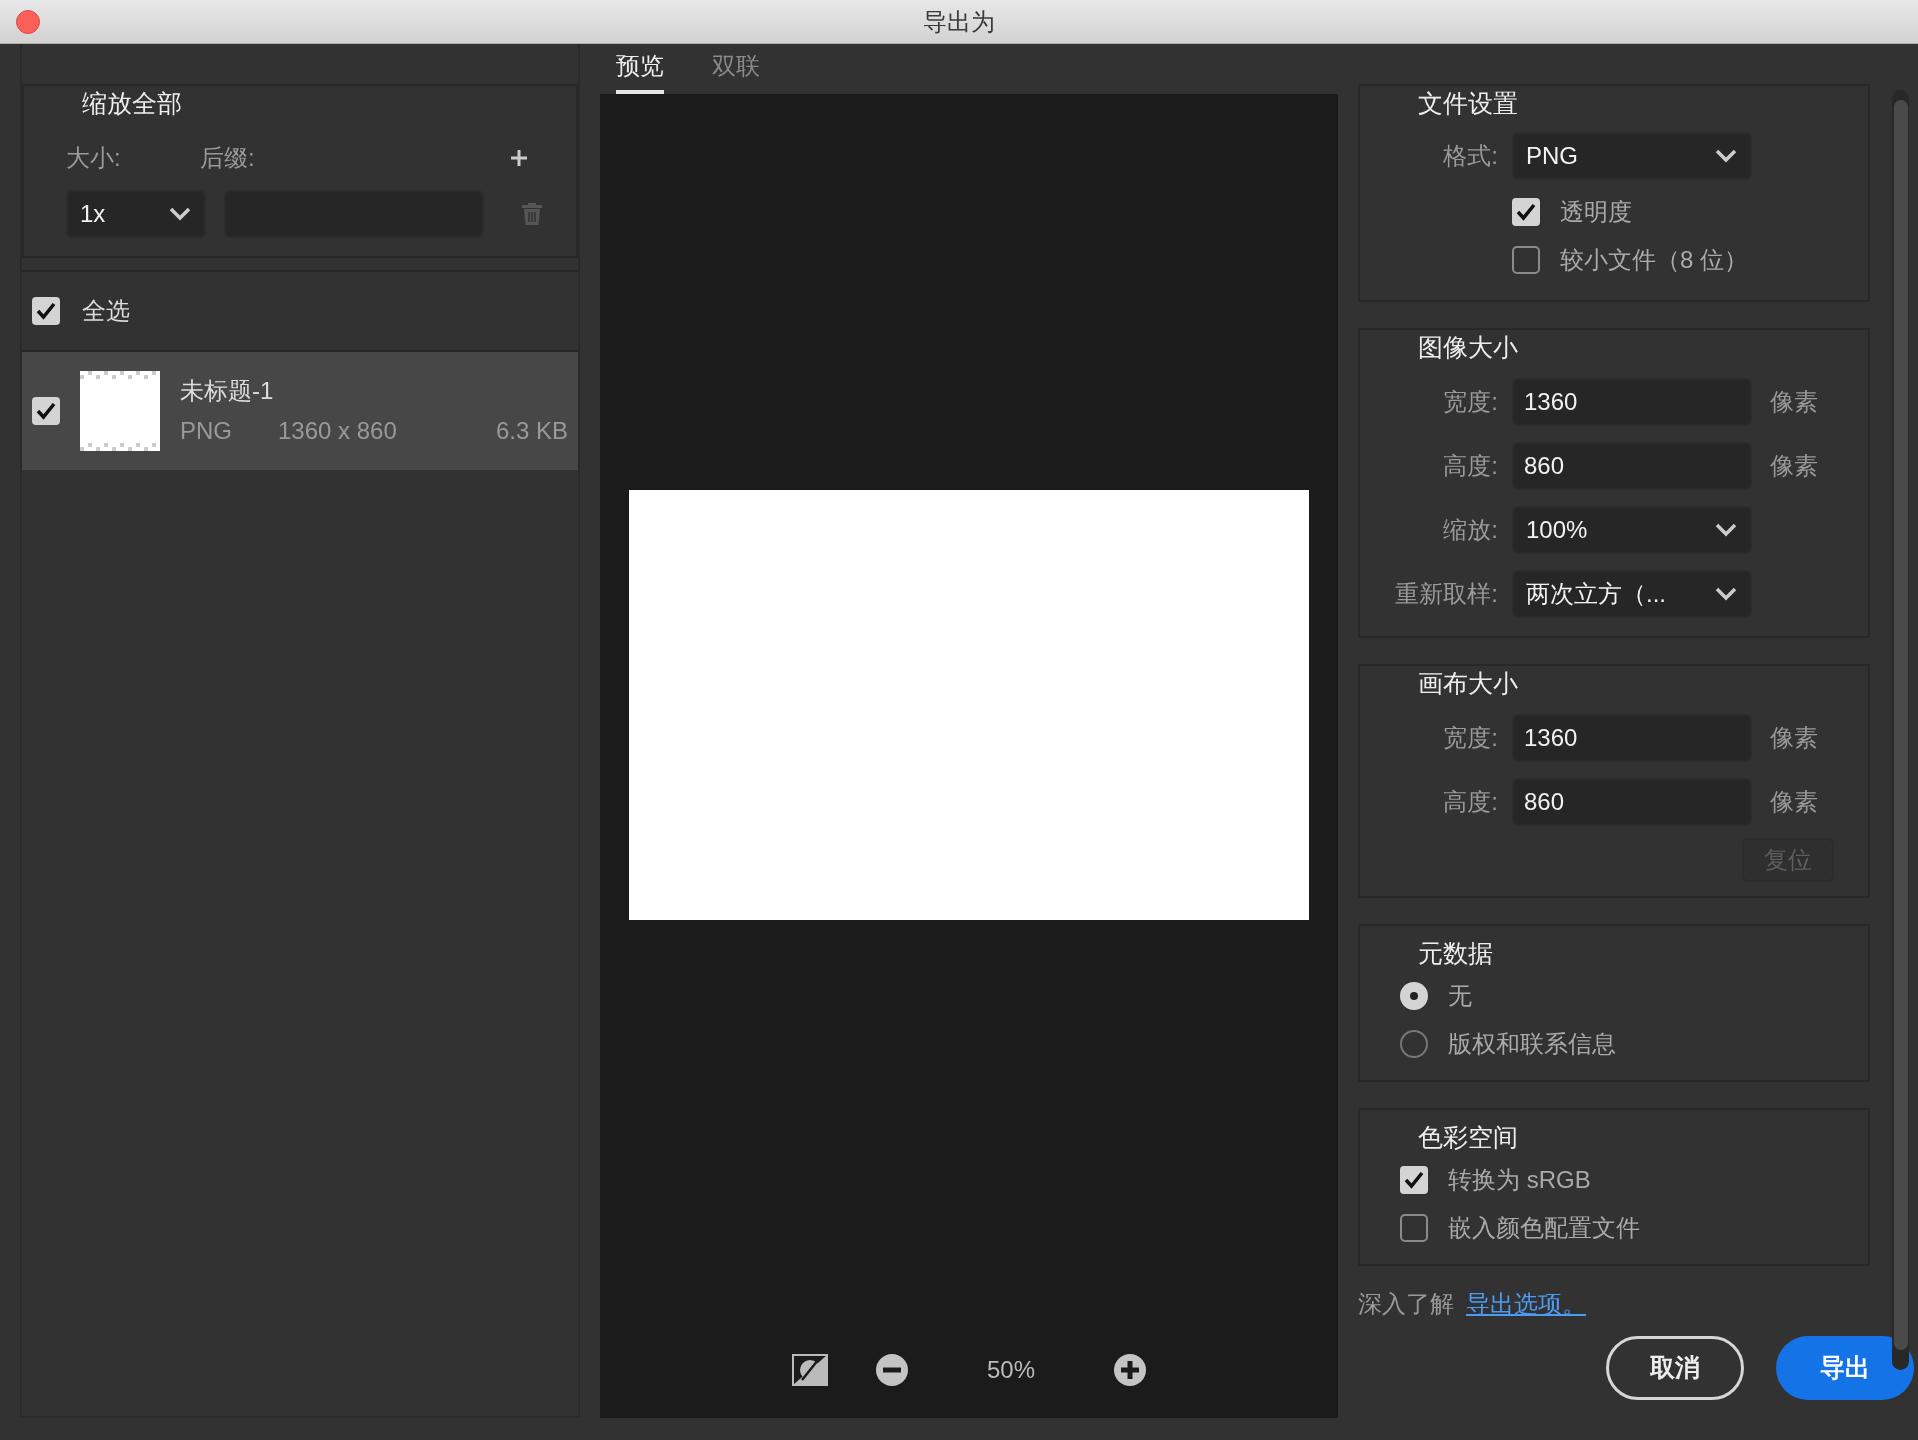 This screenshot has width=1918, height=1440. Describe the element at coordinates (1406, 1304) in the screenshot. I see `learn-more-text: 深入了解` at that location.